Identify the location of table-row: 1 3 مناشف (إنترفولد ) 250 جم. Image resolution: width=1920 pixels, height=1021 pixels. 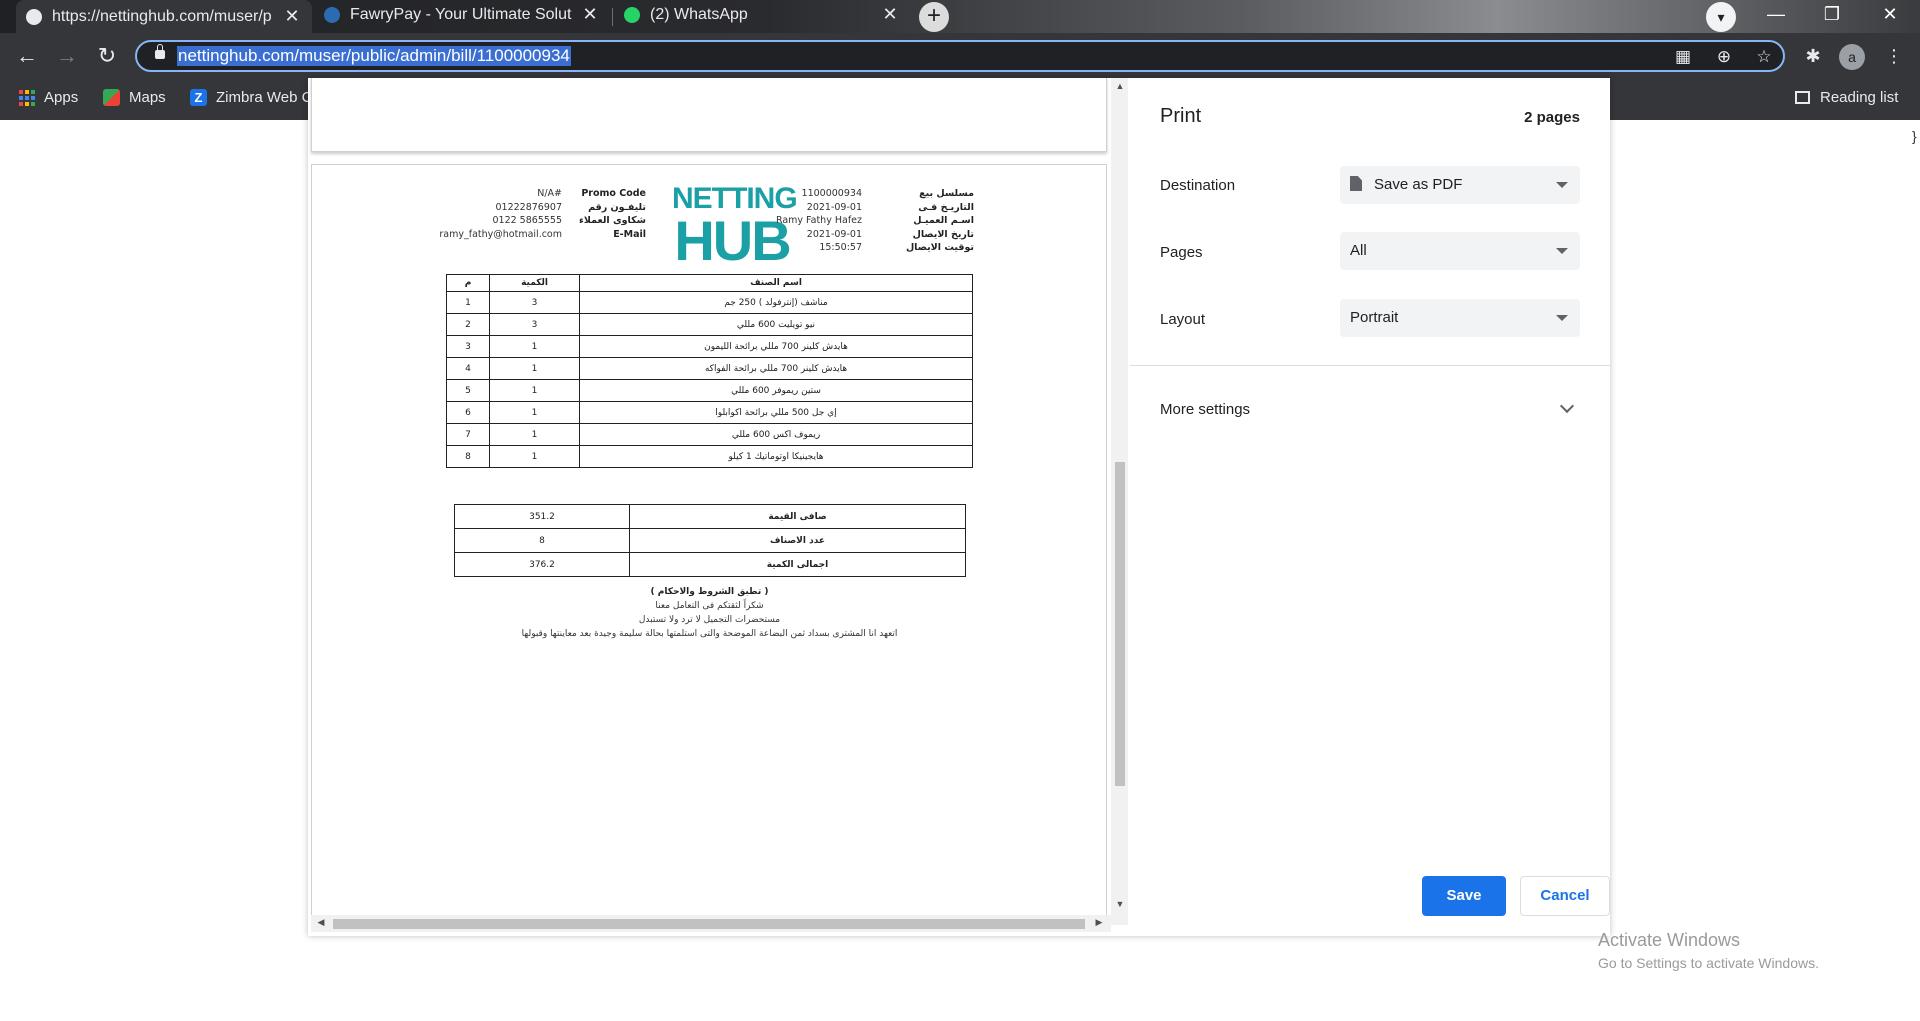
(709, 302).